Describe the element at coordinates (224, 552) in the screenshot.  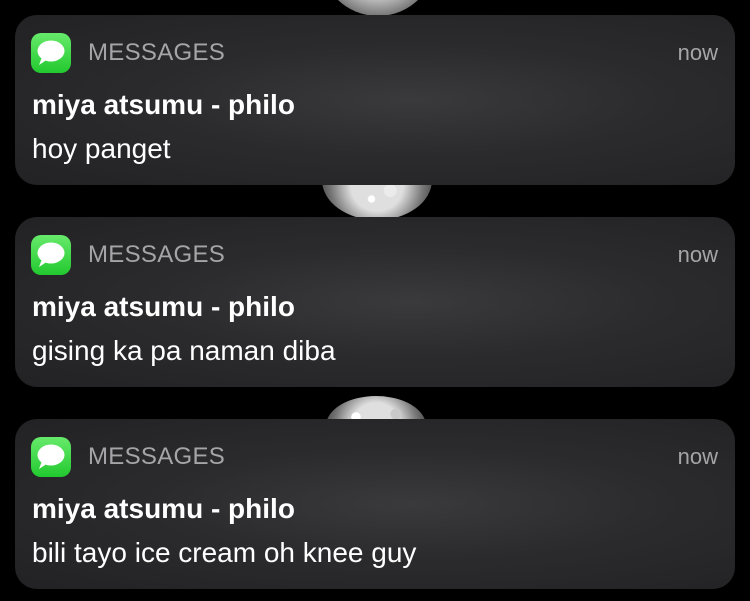
I see `notification-message: bili tayo ice cream oh knee guy` at that location.